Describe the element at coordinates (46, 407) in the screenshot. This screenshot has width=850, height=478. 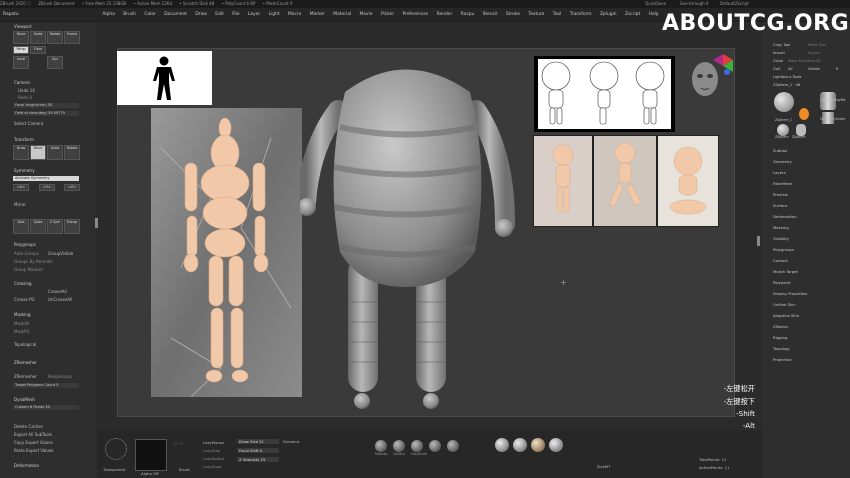
I see `custom-points-slider: Custom 6 Points 30` at that location.